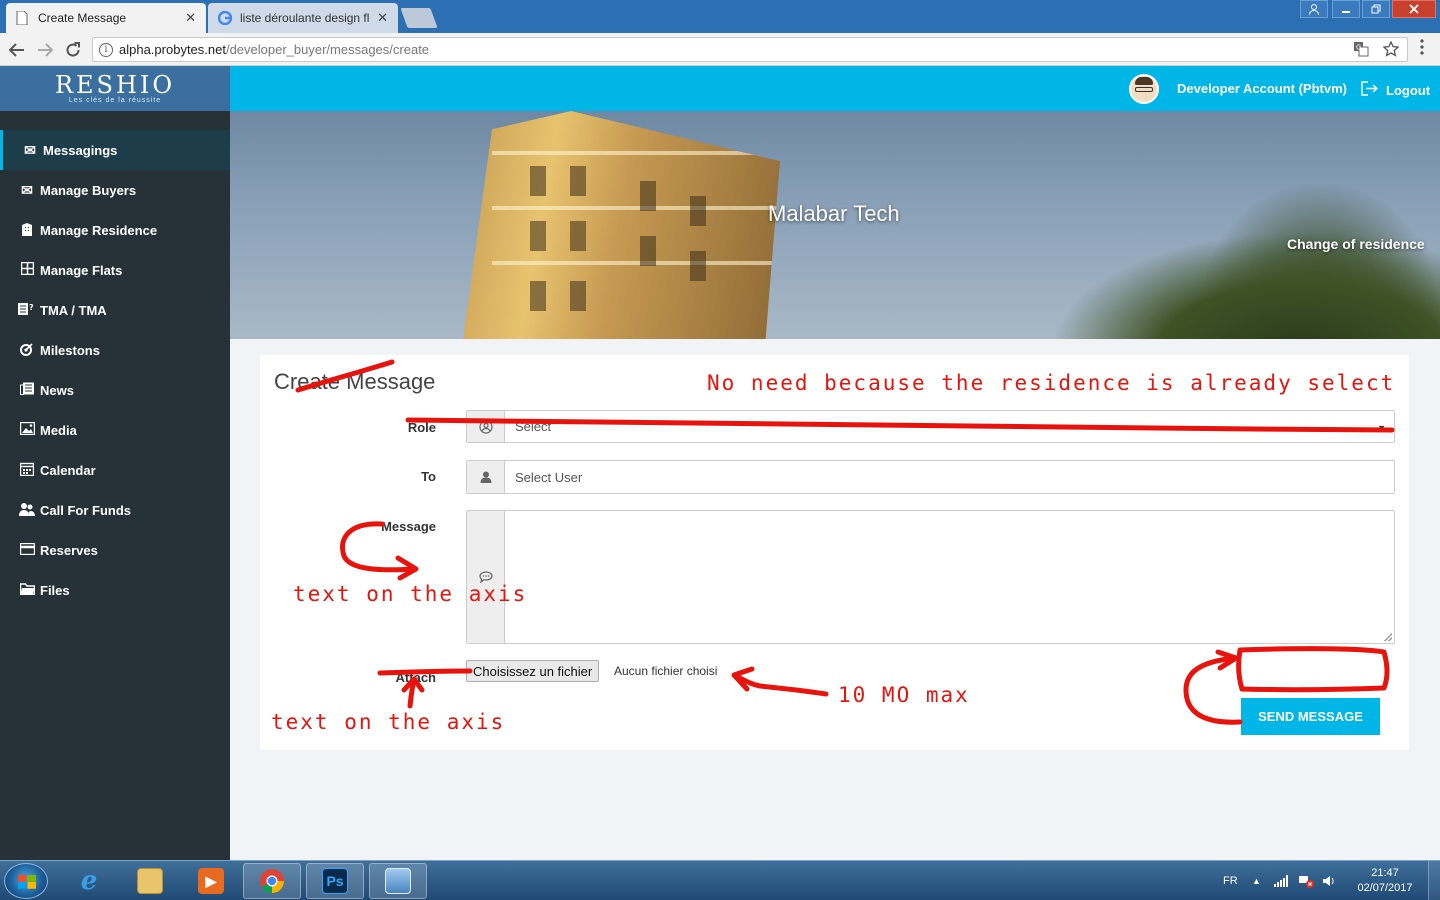 The image size is (1440, 900). What do you see at coordinates (58, 430) in the screenshot?
I see `sidebar-item-label: Media` at bounding box center [58, 430].